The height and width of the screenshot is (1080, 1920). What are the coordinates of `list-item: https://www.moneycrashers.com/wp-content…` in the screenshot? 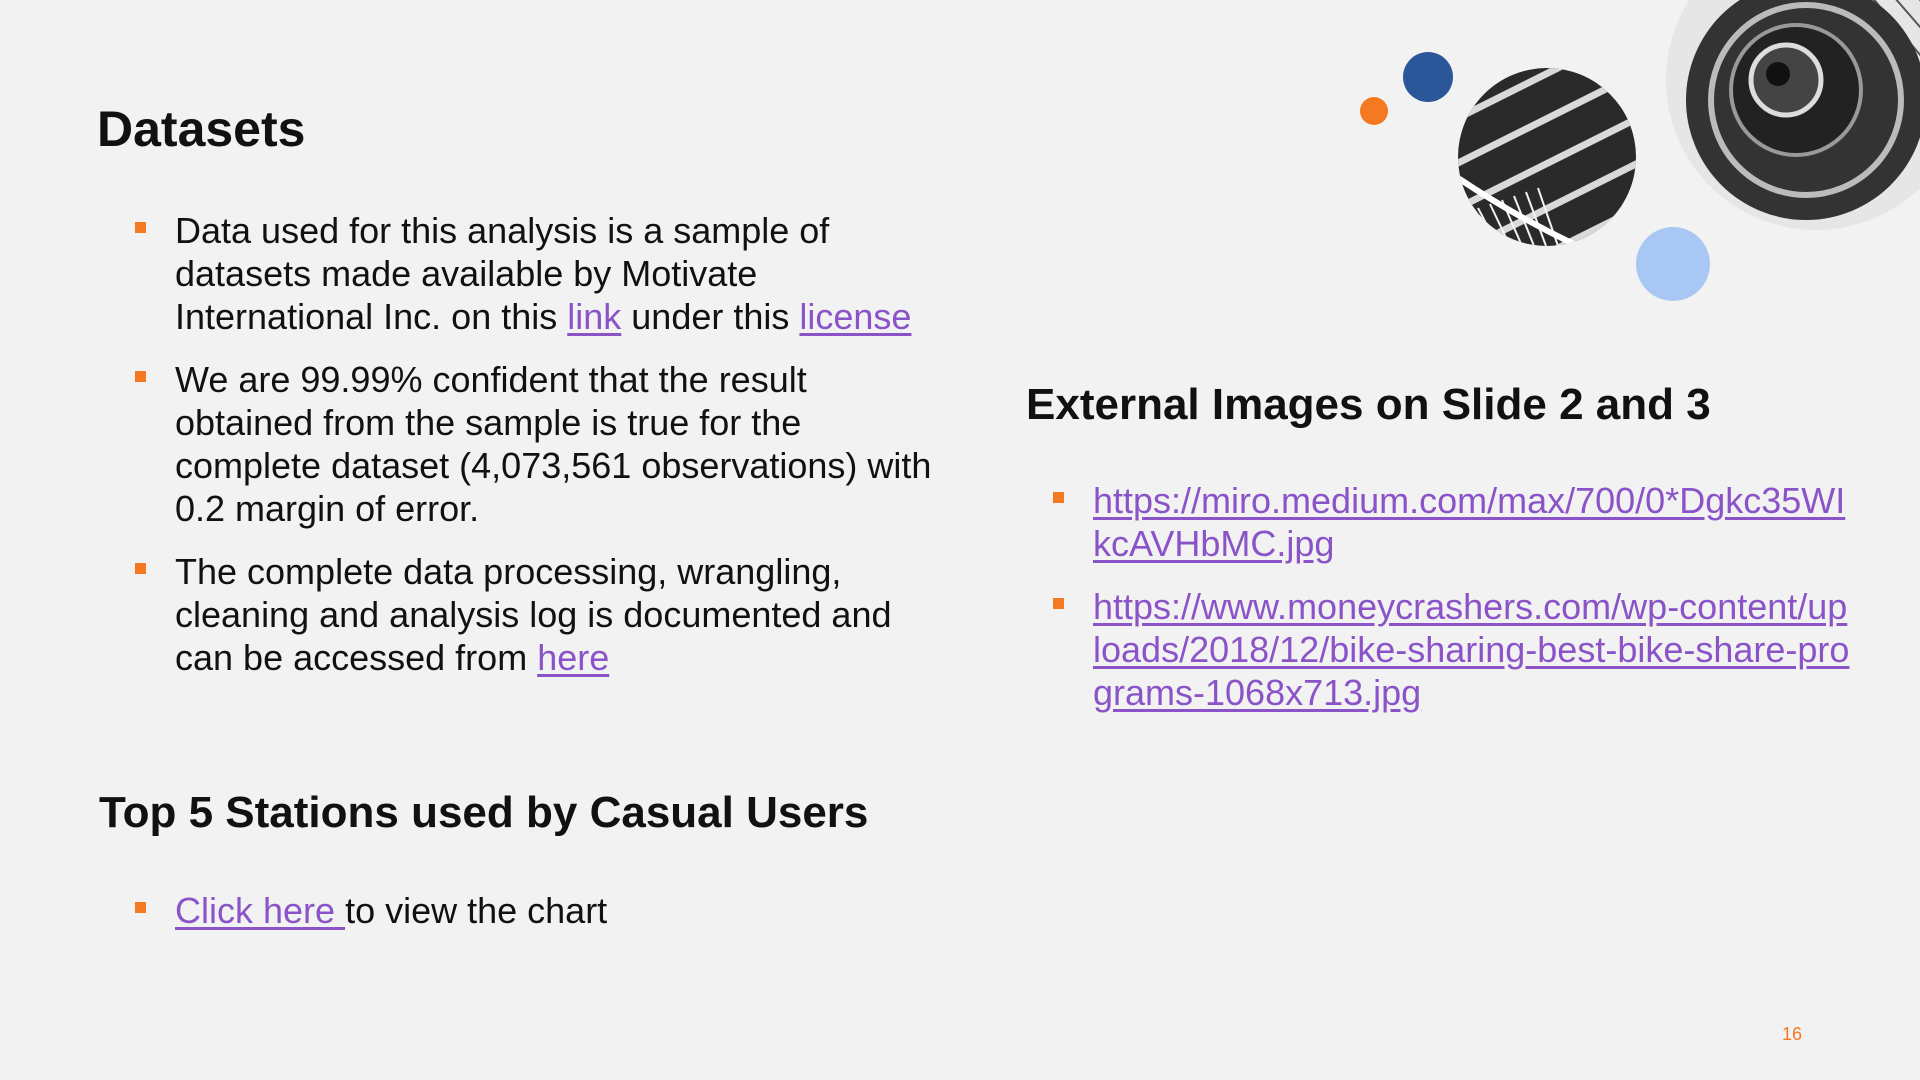 It's located at (1453, 649).